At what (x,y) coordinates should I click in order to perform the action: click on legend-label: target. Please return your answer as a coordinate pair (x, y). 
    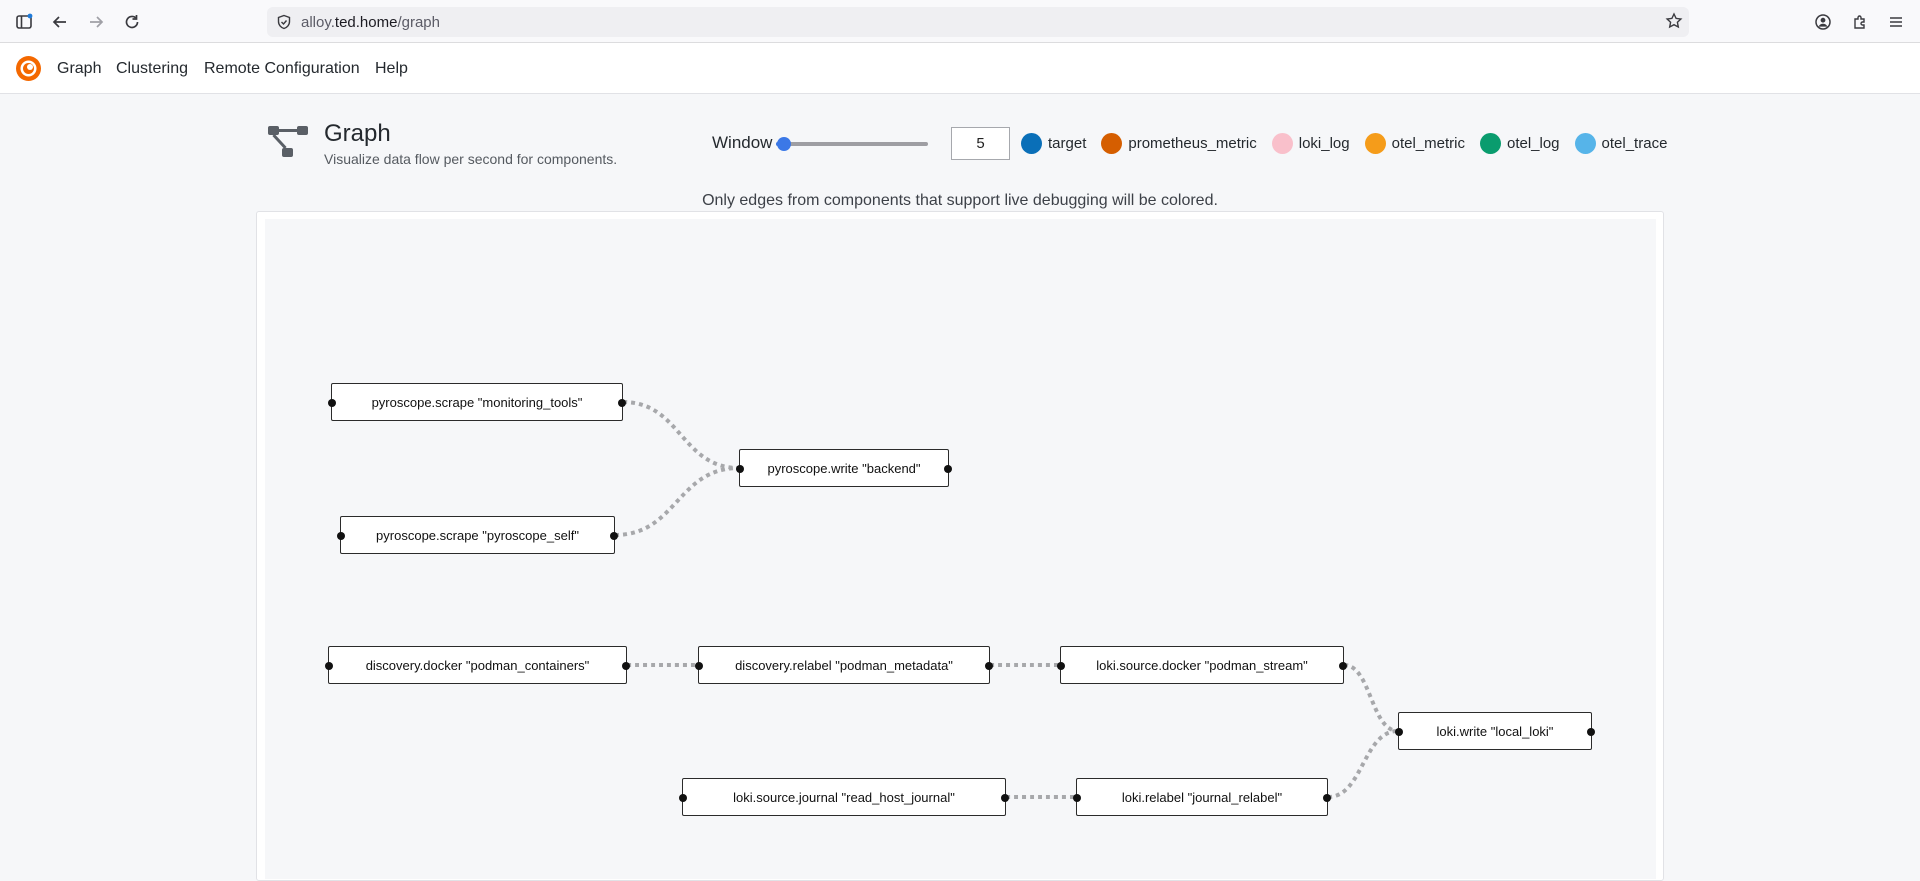
    Looking at the image, I should click on (1067, 143).